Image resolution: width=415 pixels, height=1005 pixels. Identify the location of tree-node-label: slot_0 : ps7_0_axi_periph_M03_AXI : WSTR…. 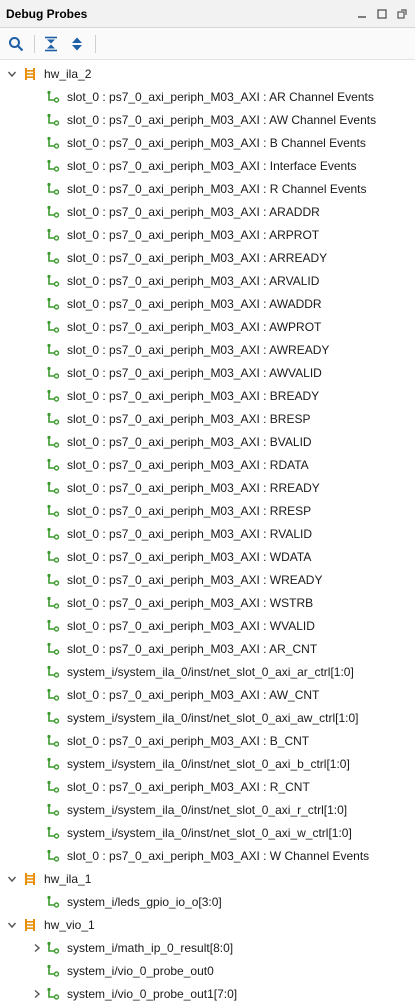
(190, 602).